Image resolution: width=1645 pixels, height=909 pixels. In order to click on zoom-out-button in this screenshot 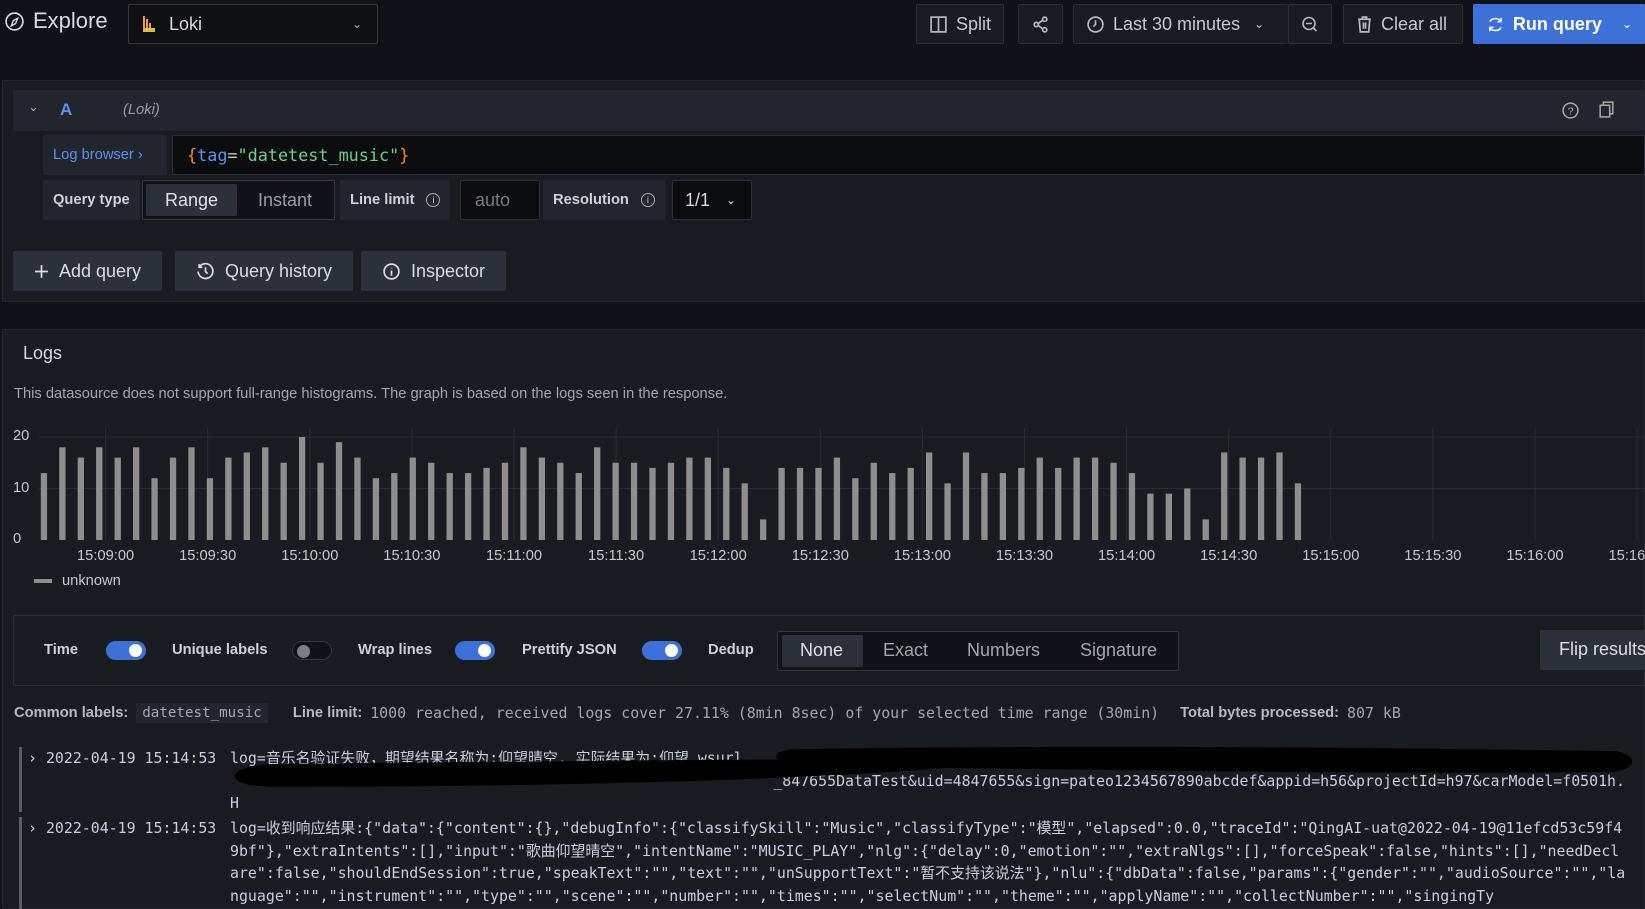, I will do `click(1310, 24)`.